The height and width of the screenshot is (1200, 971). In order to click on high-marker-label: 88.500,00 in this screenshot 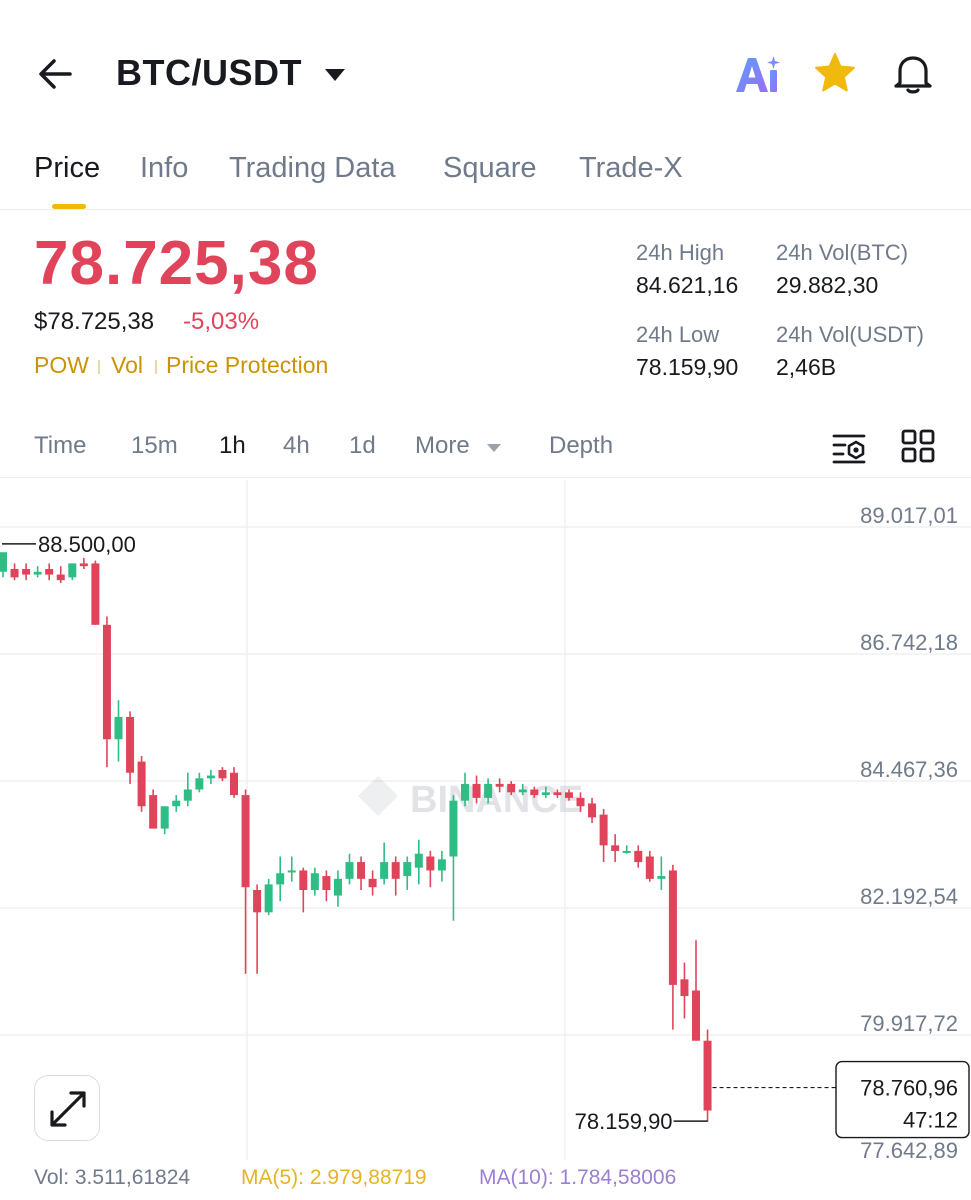, I will do `click(87, 544)`.